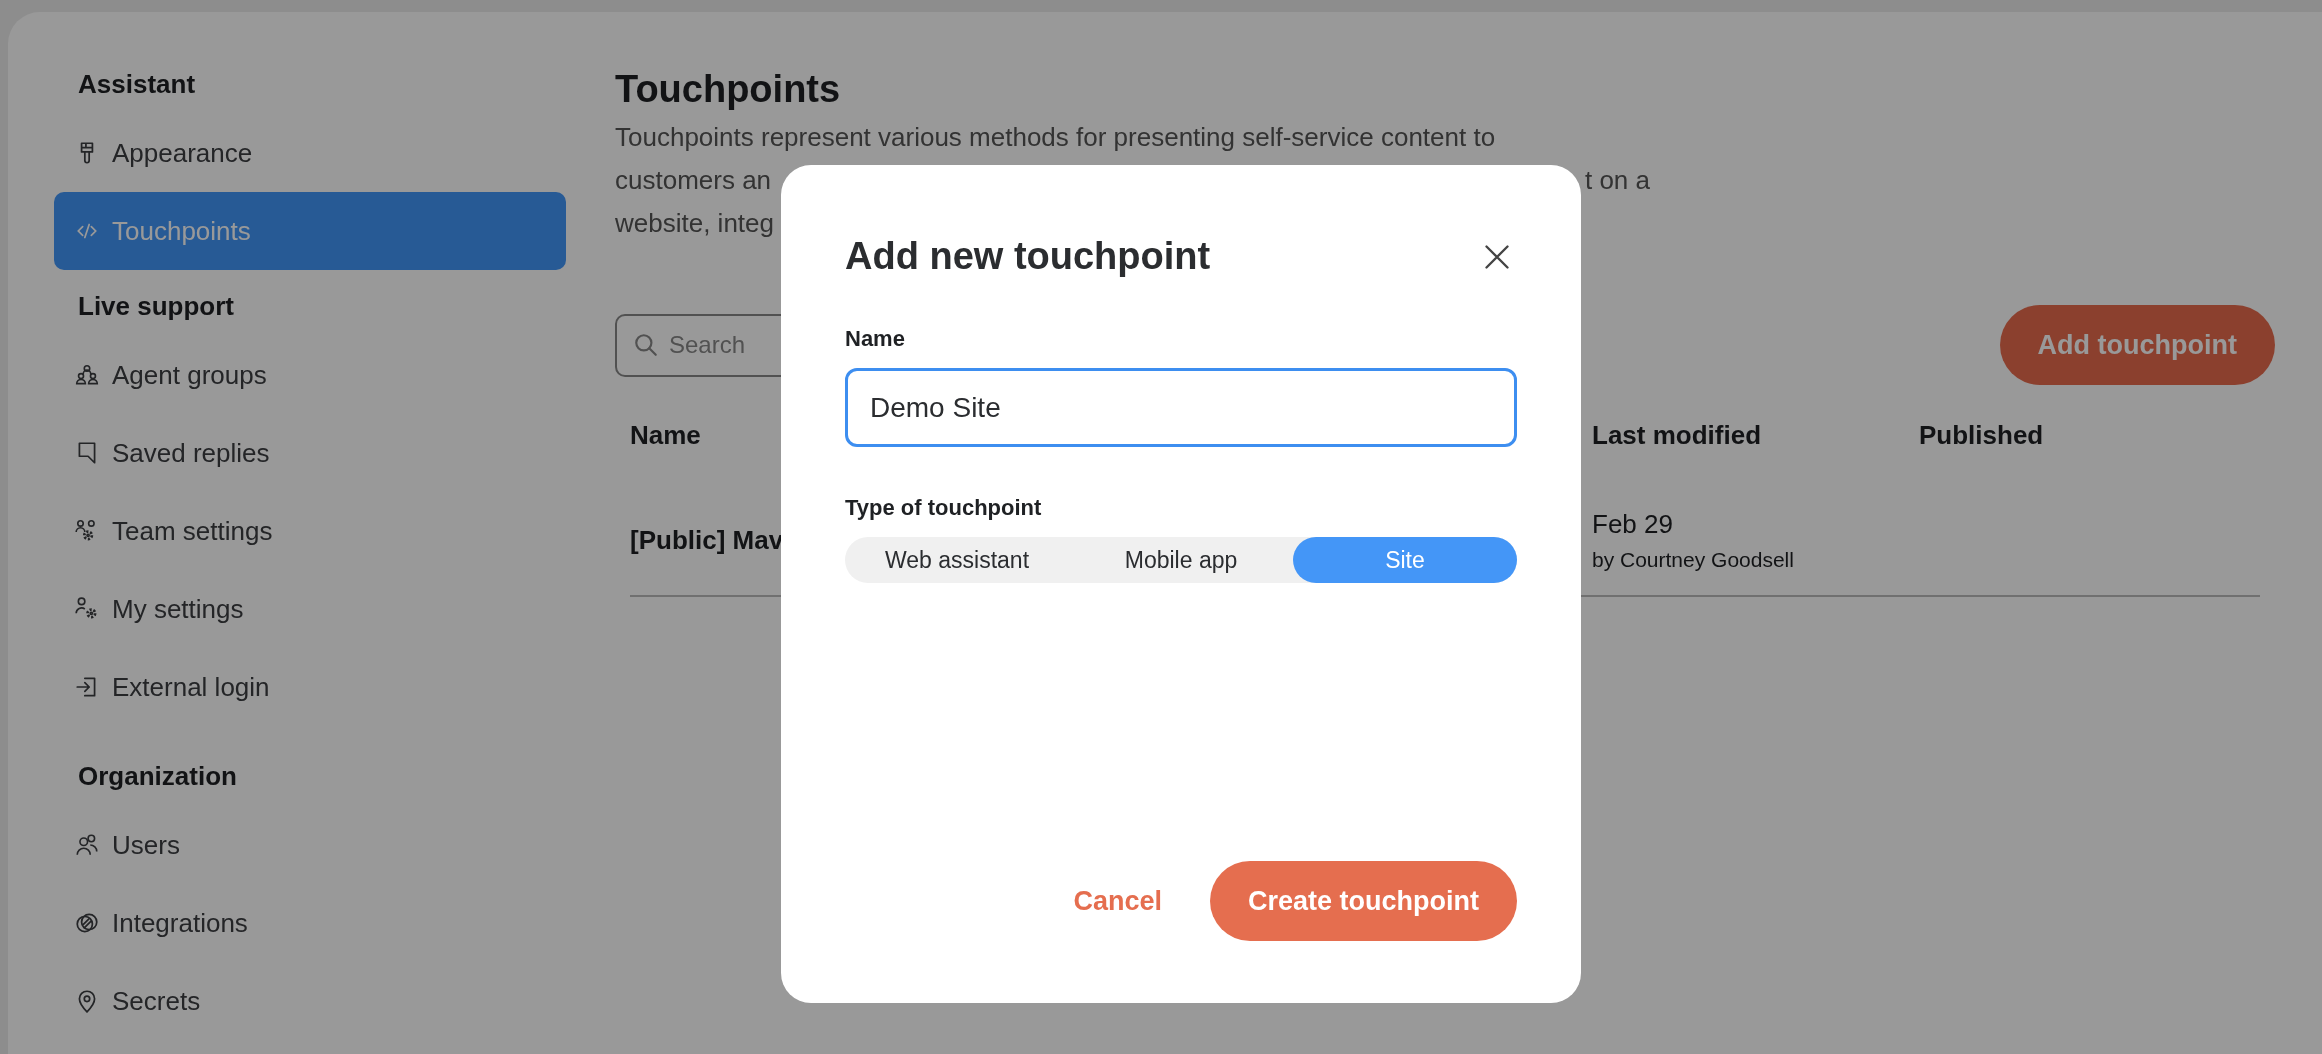  I want to click on dialog-title: Add new touchpoint, so click(1028, 256).